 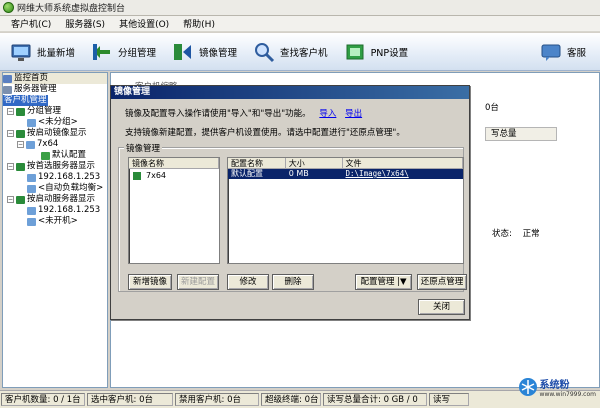 What do you see at coordinates (7, 78) in the screenshot?
I see `monitor-icon` at bounding box center [7, 78].